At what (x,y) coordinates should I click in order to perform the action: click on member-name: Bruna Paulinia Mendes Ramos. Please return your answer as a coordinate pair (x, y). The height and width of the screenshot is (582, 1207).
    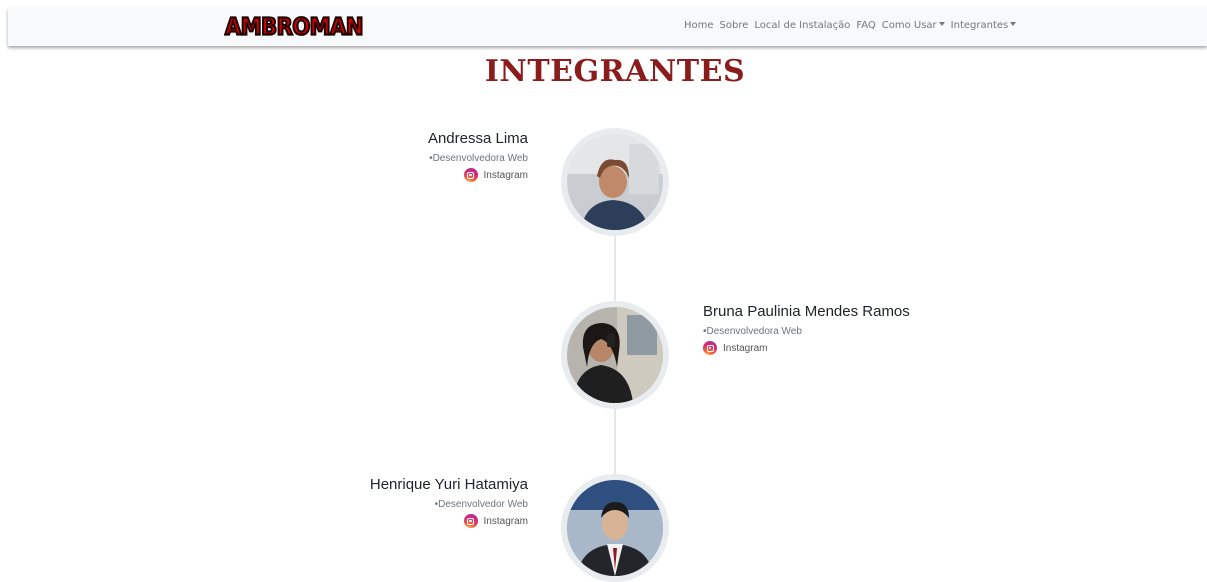
    Looking at the image, I should click on (806, 311).